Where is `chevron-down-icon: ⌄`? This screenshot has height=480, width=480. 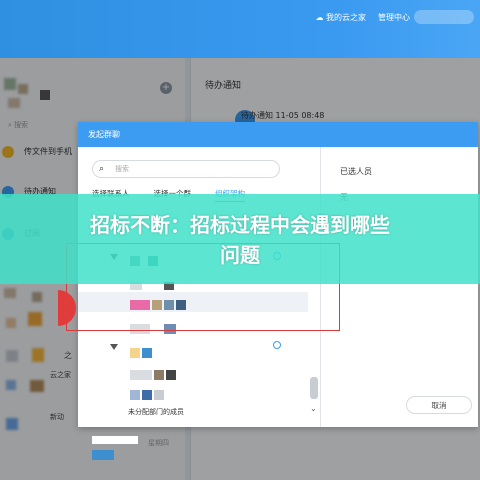
chevron-down-icon: ⌄ is located at coordinates (313, 408).